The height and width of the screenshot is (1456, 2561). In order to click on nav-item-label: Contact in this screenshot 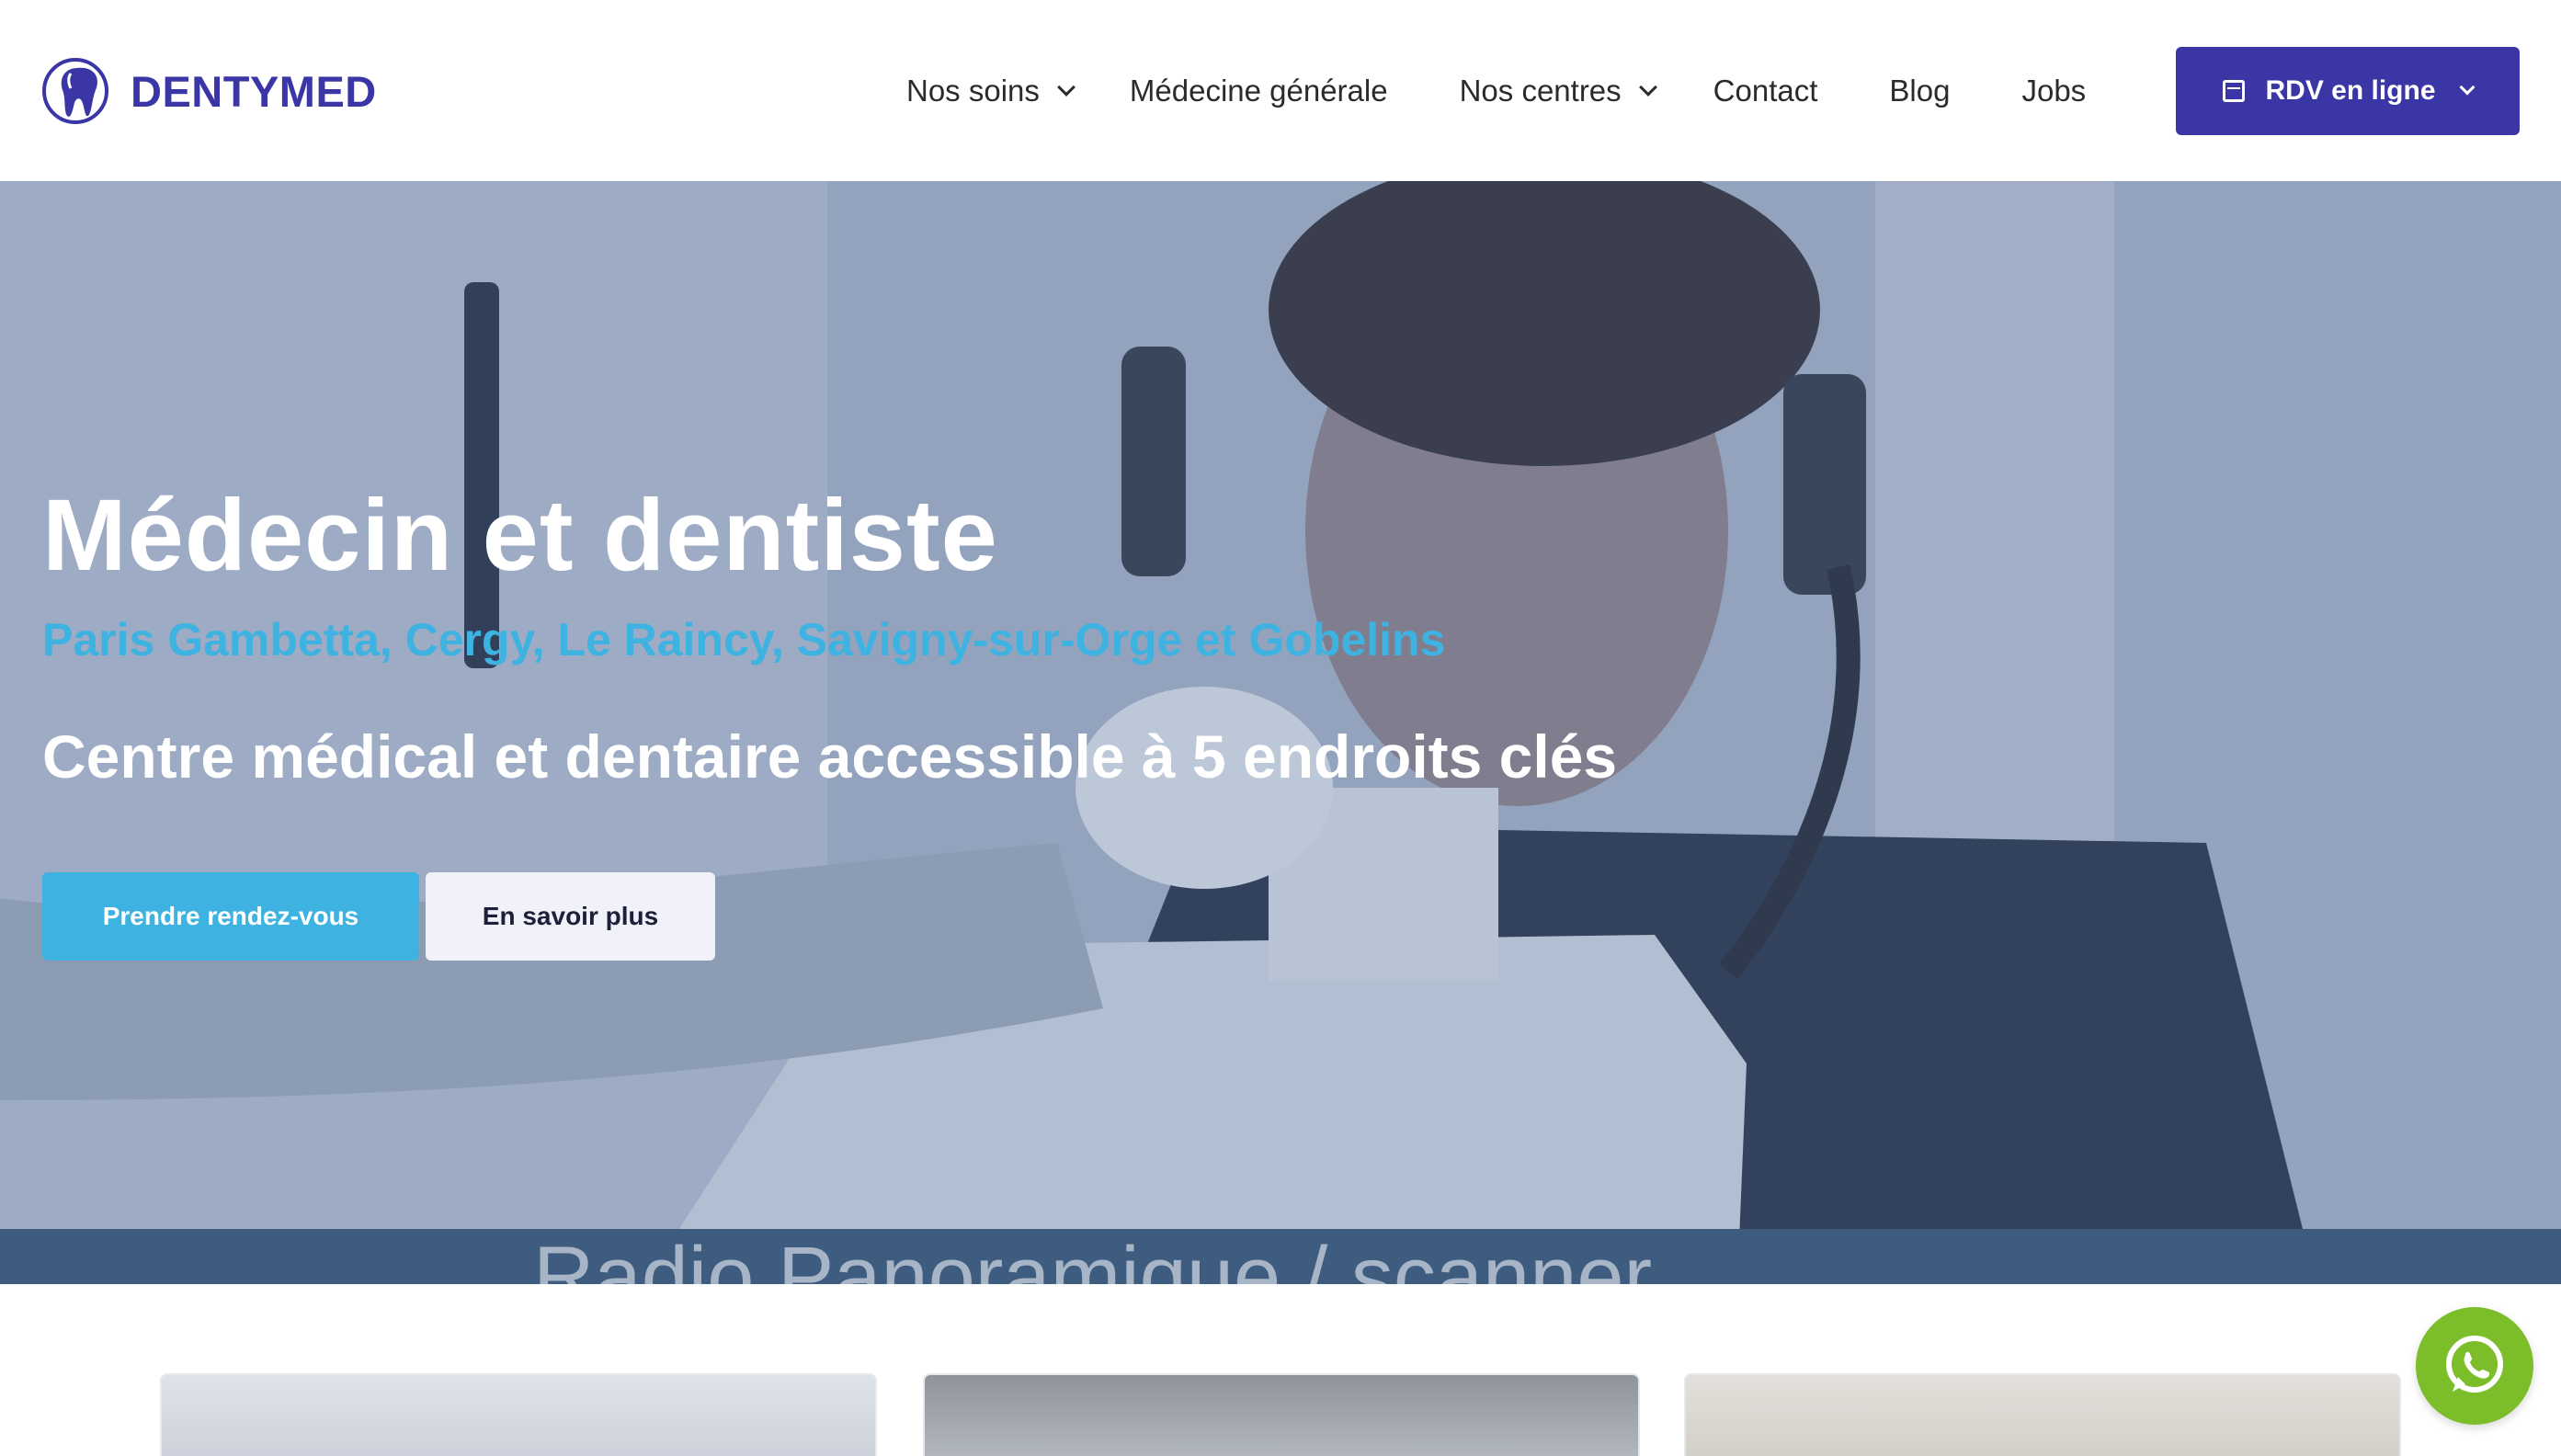, I will do `click(1765, 90)`.